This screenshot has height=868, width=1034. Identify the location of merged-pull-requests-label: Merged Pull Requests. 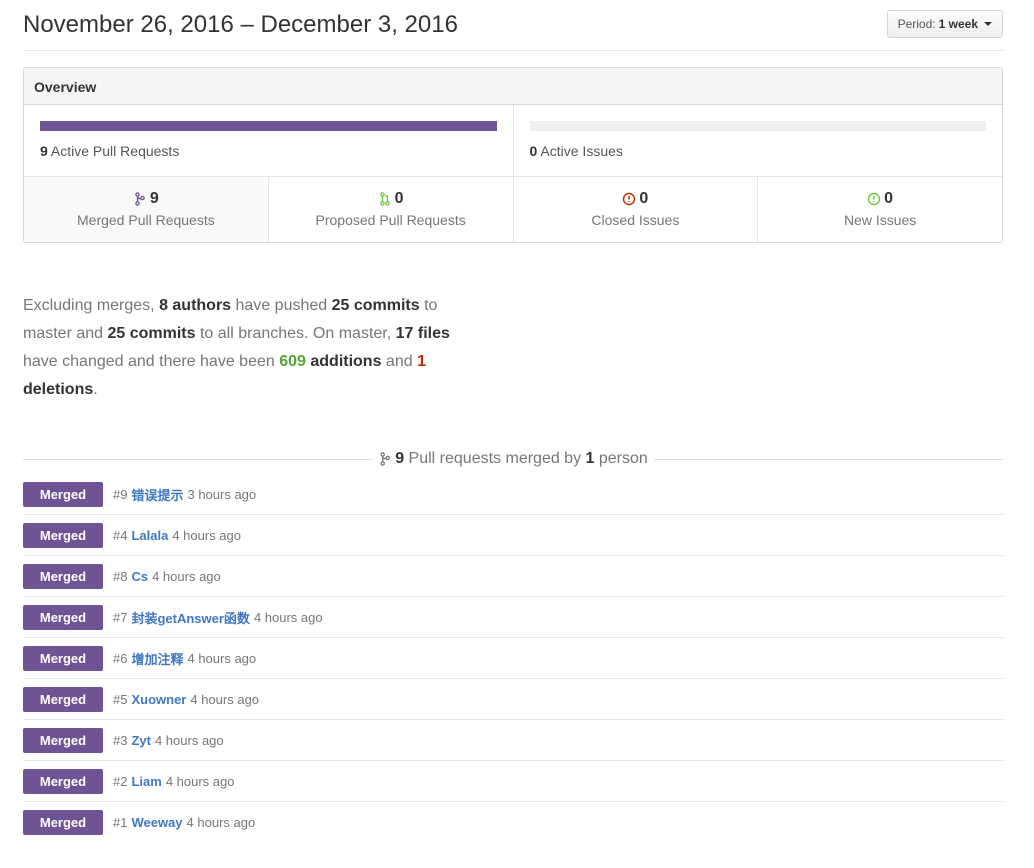
(146, 220).